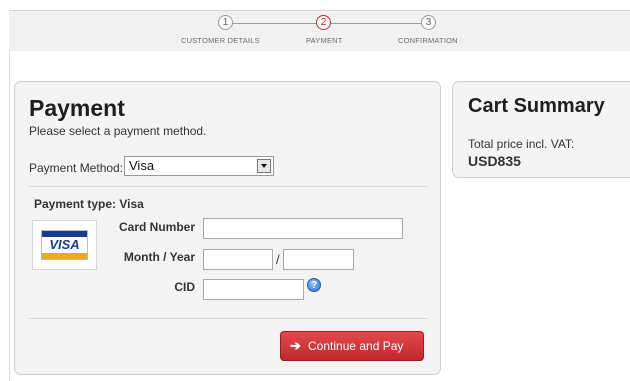 This screenshot has width=630, height=381. Describe the element at coordinates (264, 166) in the screenshot. I see `chevron-down-icon` at that location.